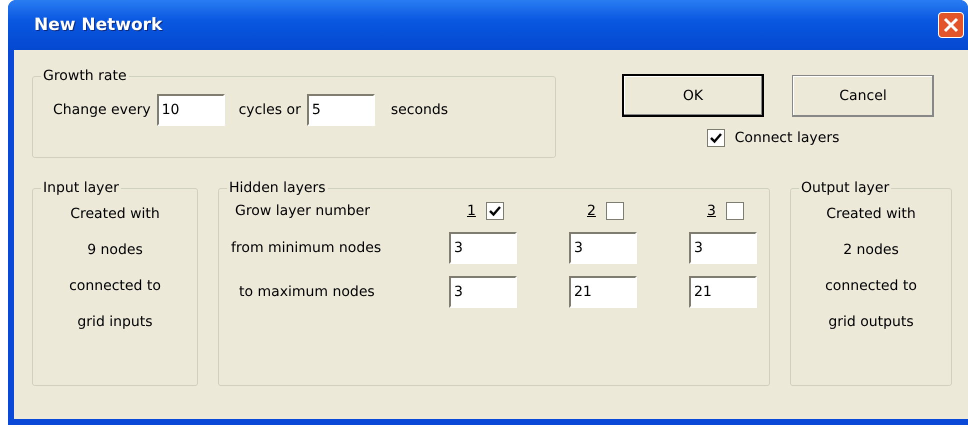 The height and width of the screenshot is (433, 968). I want to click on row-label: to maximum nodes, so click(307, 292).